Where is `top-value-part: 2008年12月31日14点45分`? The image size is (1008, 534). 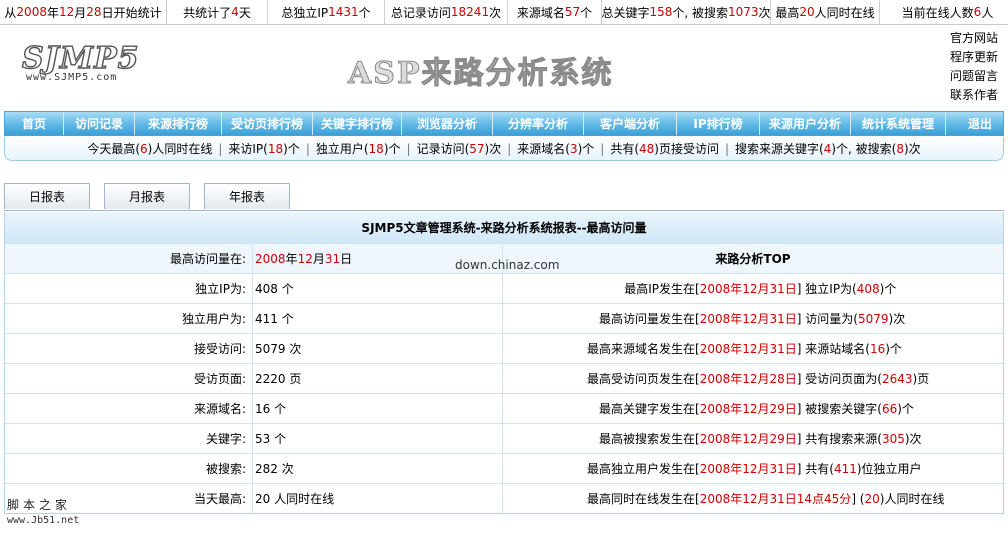 top-value-part: 2008年12月31日14点45分 is located at coordinates (775, 499).